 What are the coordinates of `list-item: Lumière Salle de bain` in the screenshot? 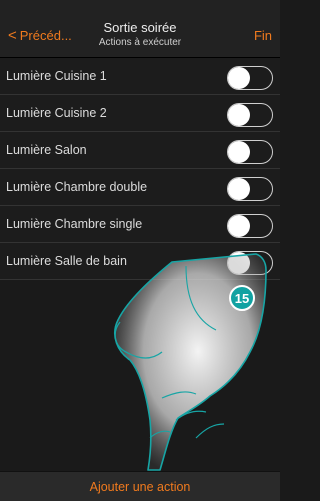 It's located at (140, 261).